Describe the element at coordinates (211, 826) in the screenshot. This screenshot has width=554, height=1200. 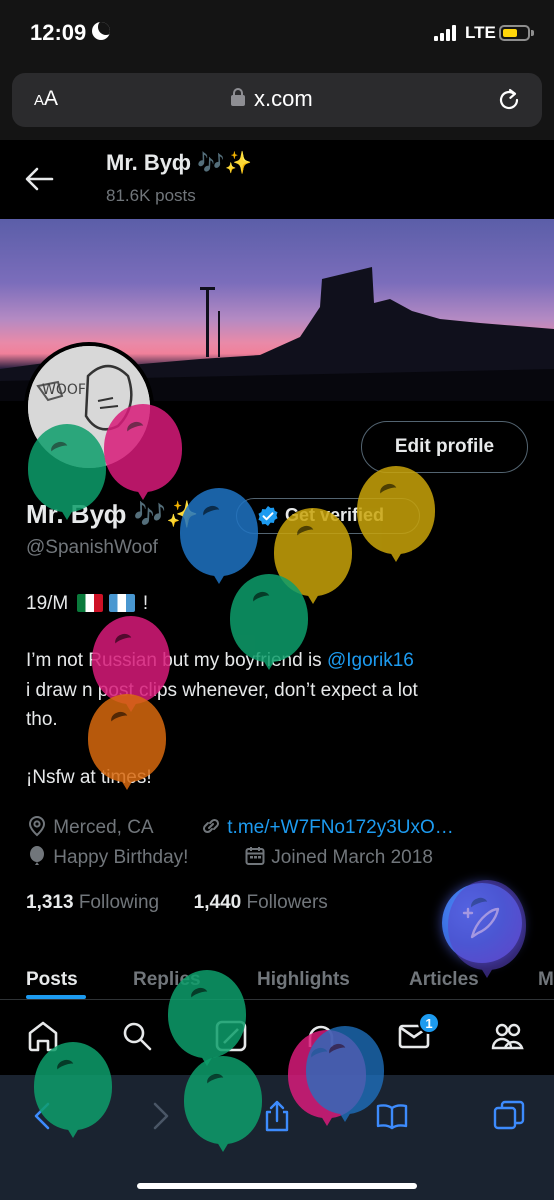
I see `link-icon` at that location.